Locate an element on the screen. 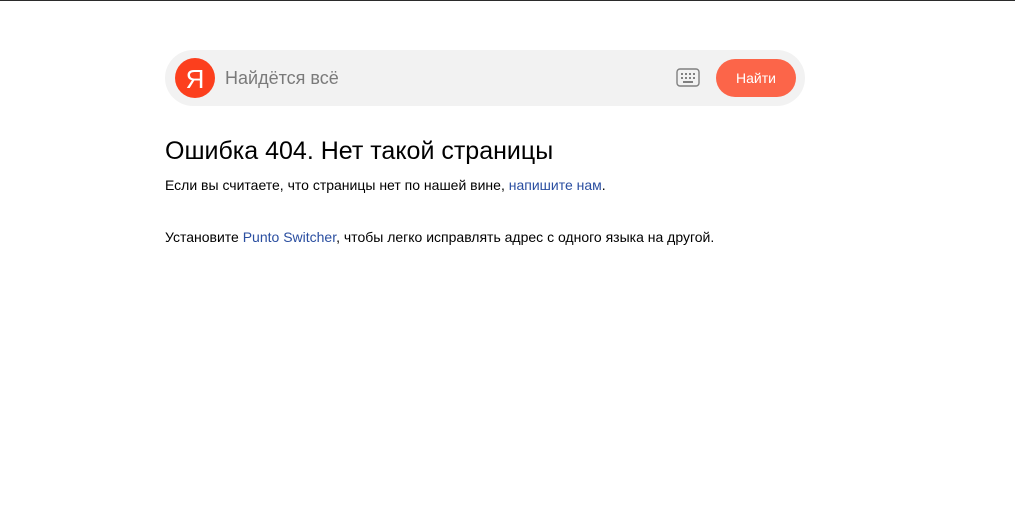 Image resolution: width=1015 pixels, height=510 pixels. search-input is located at coordinates (445, 78).